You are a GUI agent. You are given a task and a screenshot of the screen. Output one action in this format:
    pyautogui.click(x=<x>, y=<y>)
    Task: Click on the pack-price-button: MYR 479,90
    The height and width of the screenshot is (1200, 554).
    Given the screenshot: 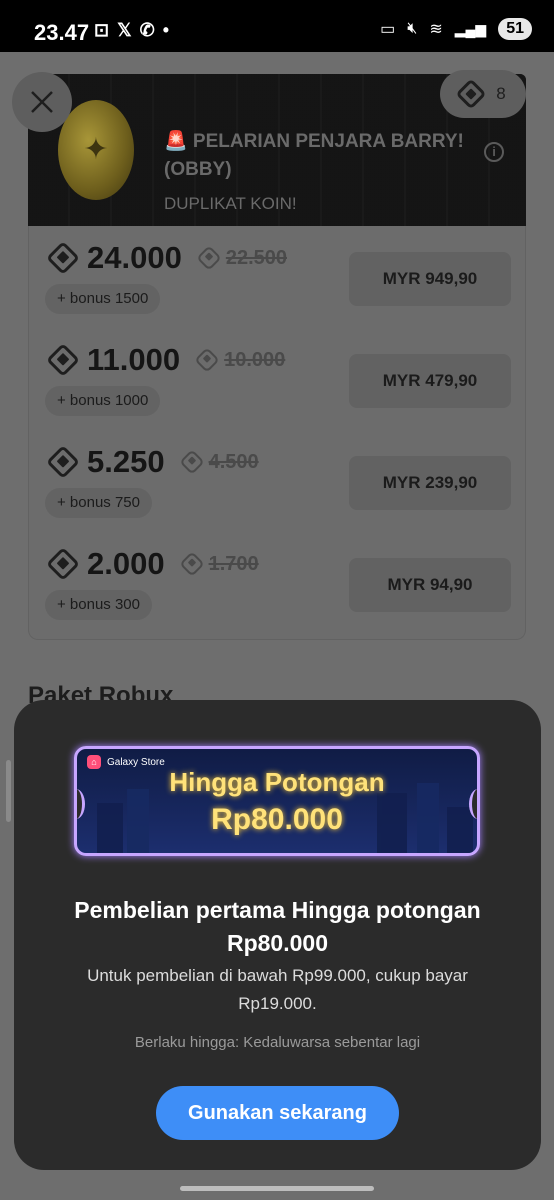 What is the action you would take?
    pyautogui.click(x=430, y=381)
    